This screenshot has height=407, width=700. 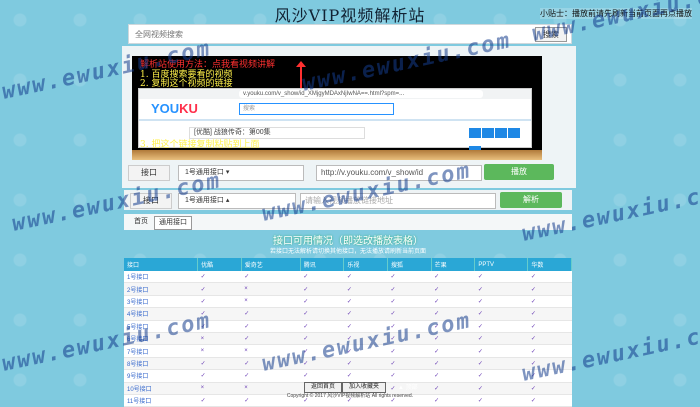 What do you see at coordinates (453, 264) in the screenshot?
I see `table-header-cell: 芒果` at bounding box center [453, 264].